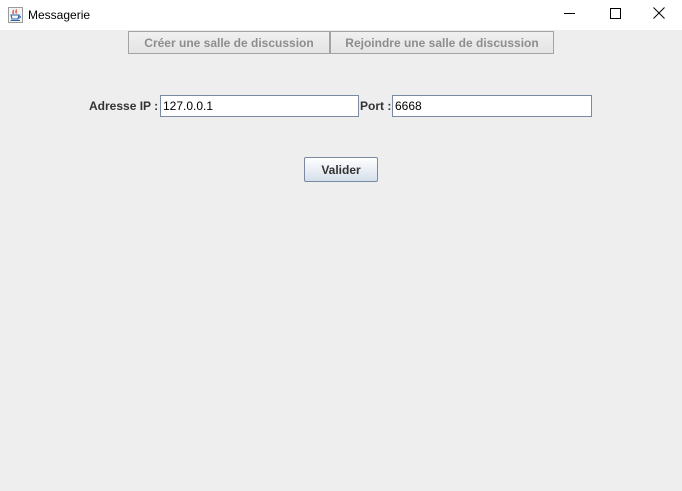 This screenshot has height=491, width=682. What do you see at coordinates (376, 106) in the screenshot?
I see `port-label: Port :` at bounding box center [376, 106].